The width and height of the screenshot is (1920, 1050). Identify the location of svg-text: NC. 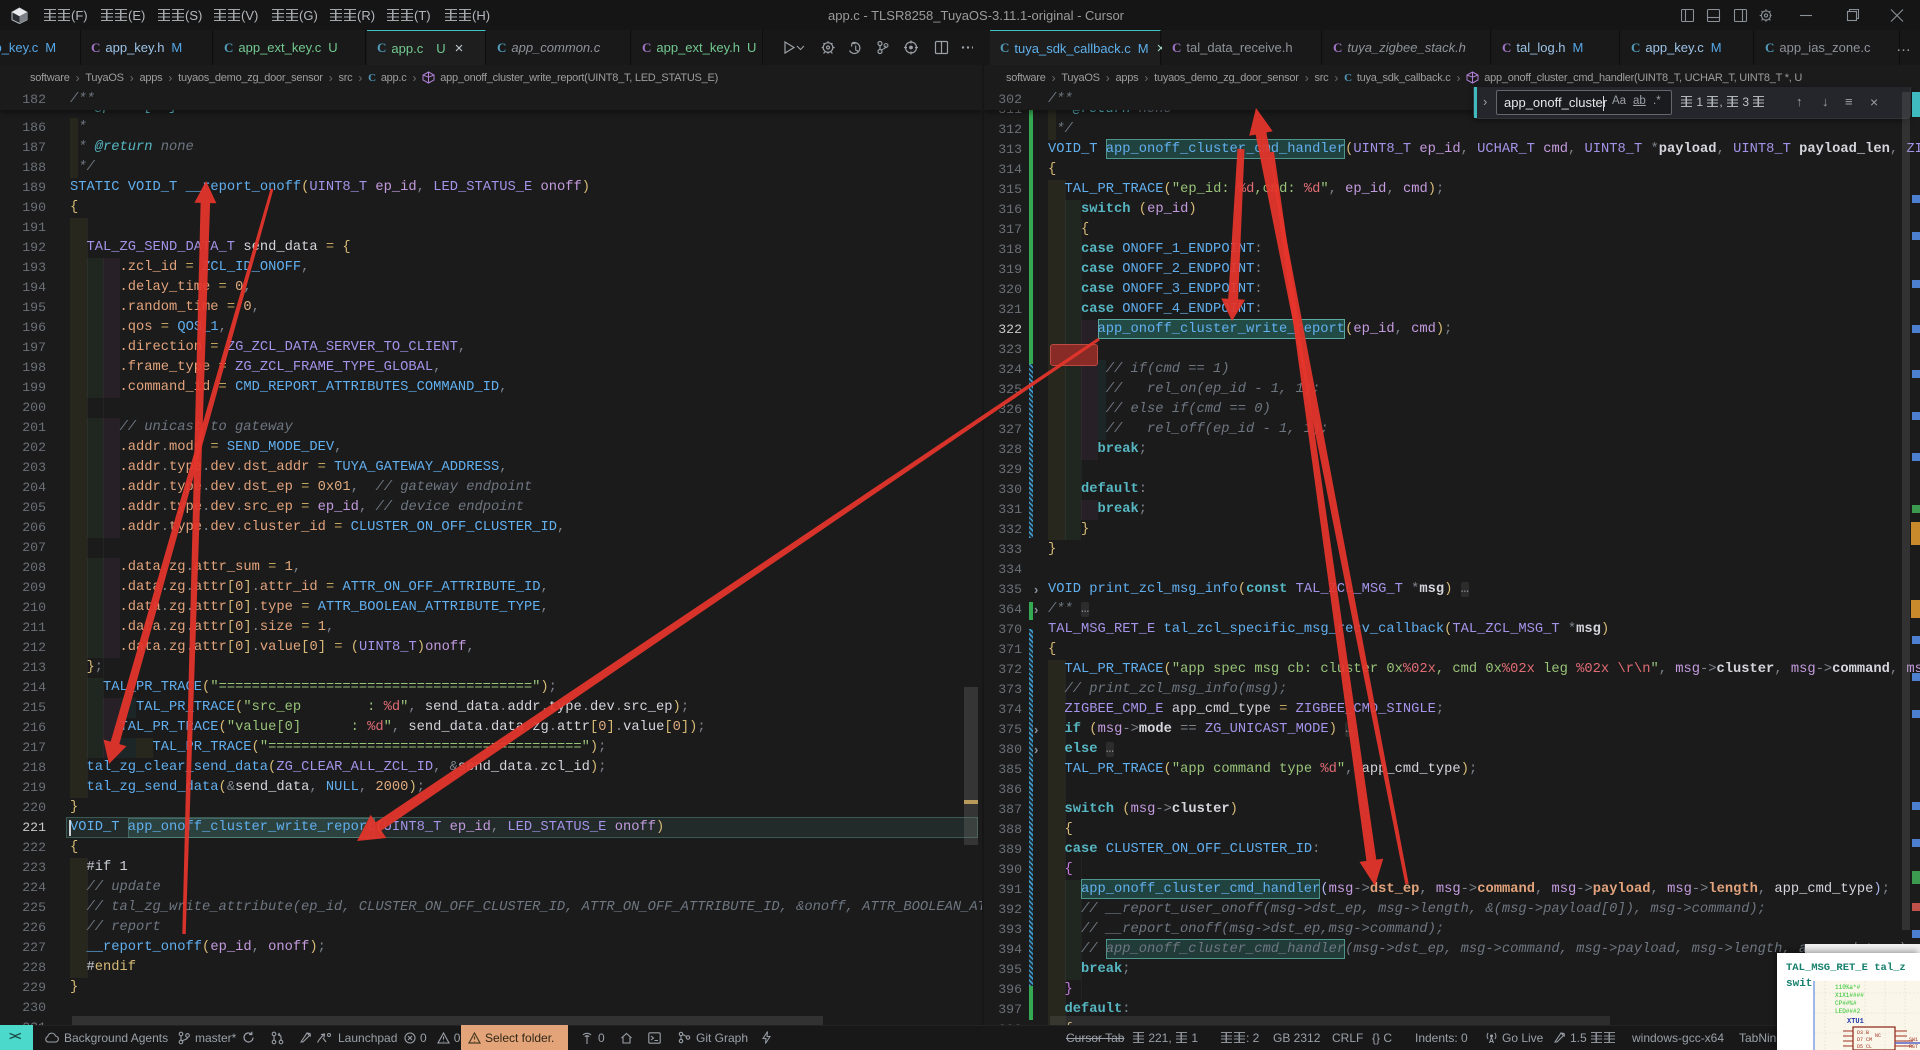
(1878, 1036).